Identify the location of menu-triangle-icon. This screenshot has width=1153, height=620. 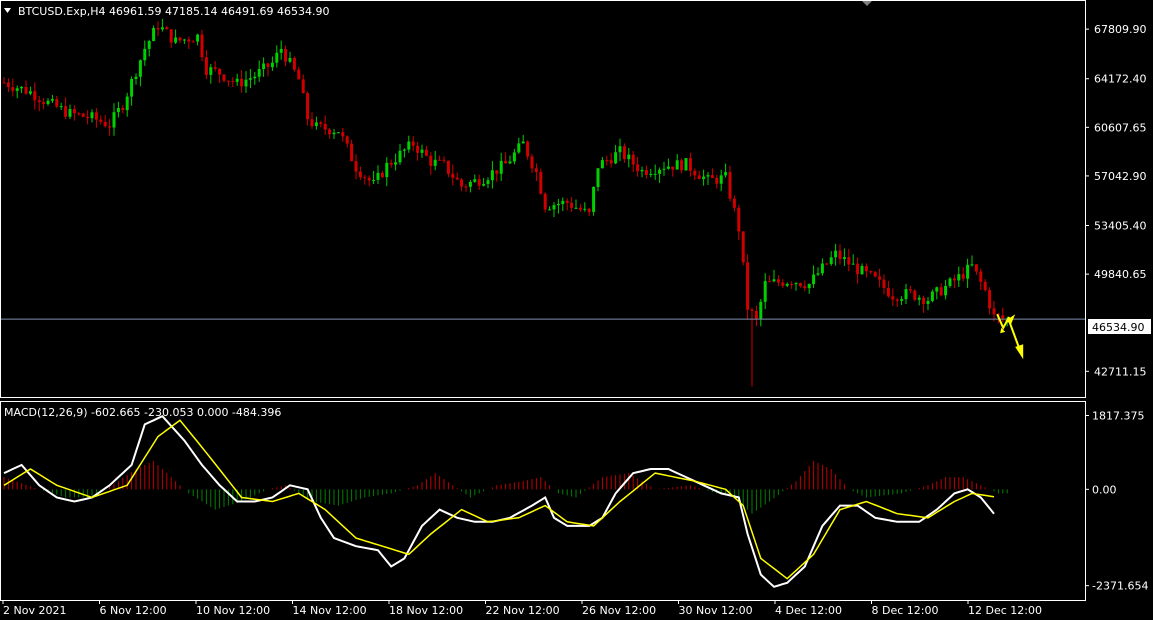
(7, 10).